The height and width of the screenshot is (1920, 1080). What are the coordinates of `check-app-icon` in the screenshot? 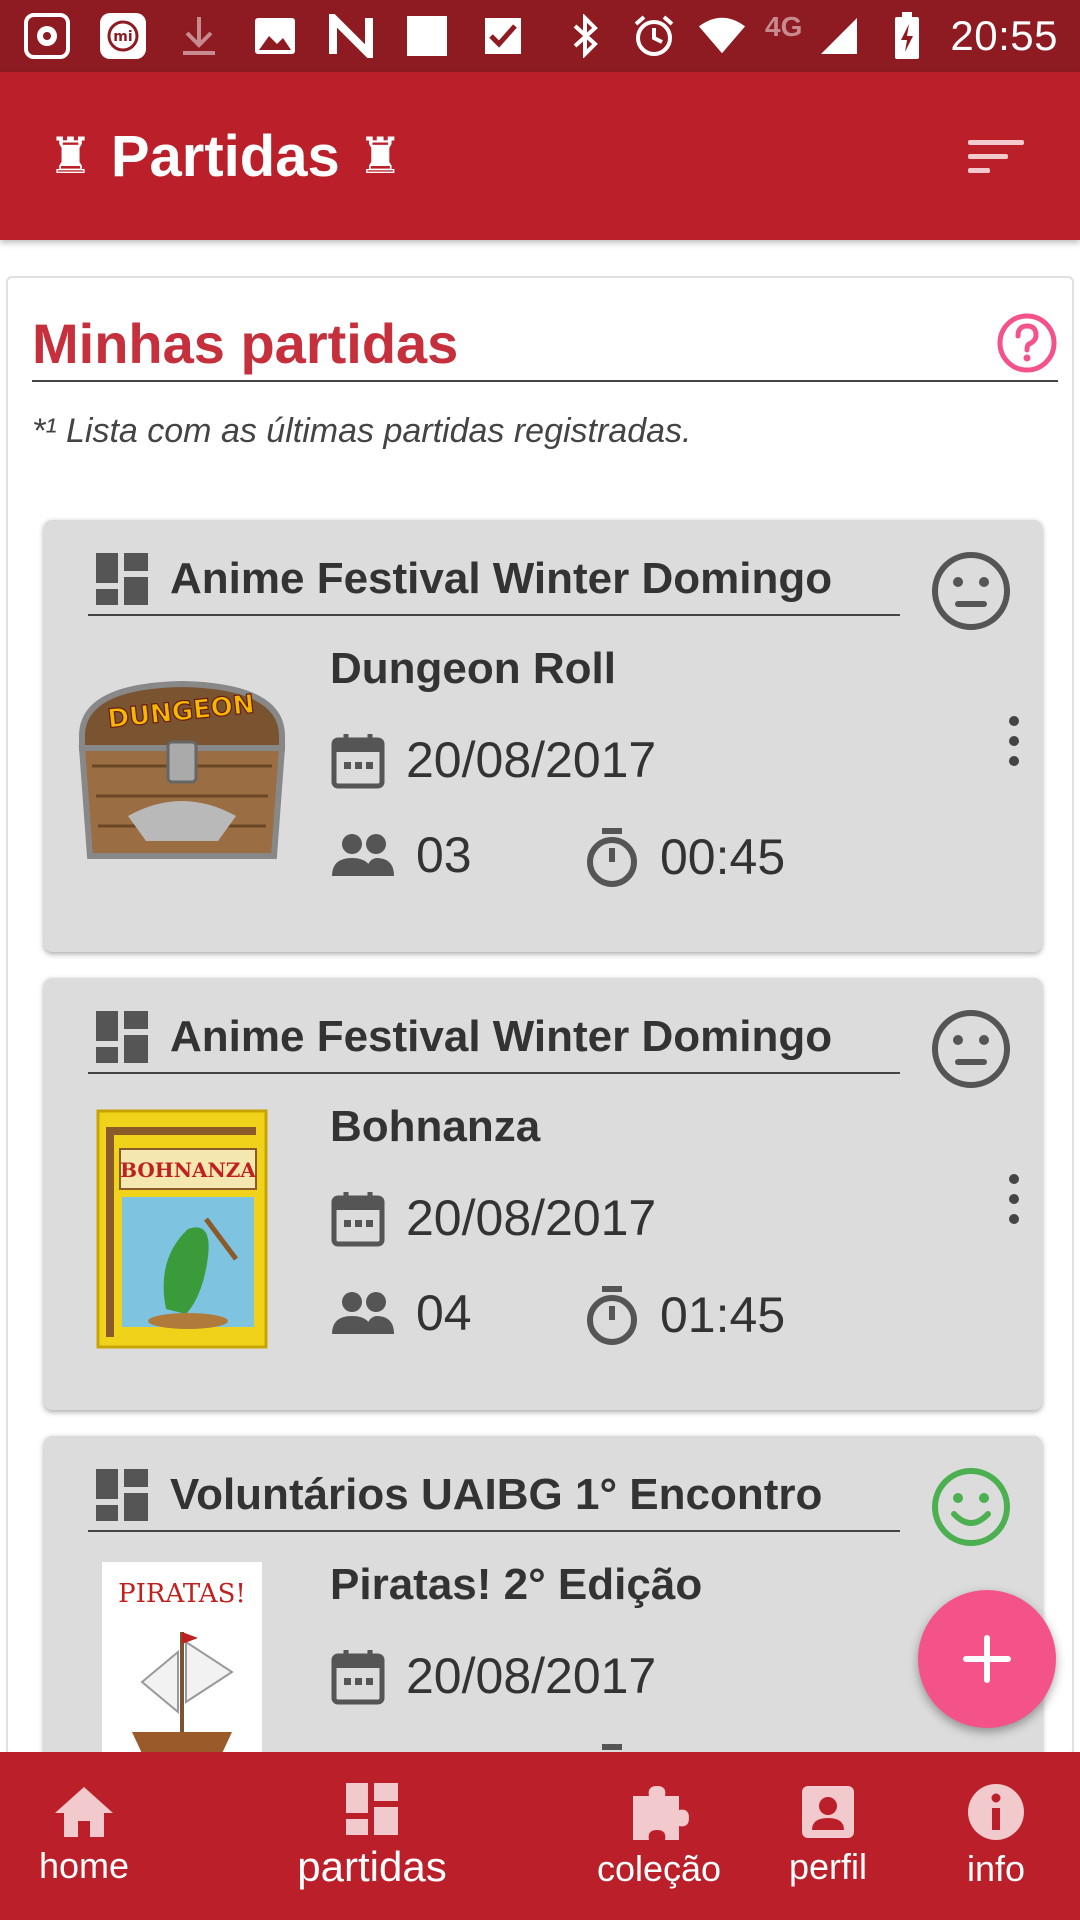 It's located at (503, 36).